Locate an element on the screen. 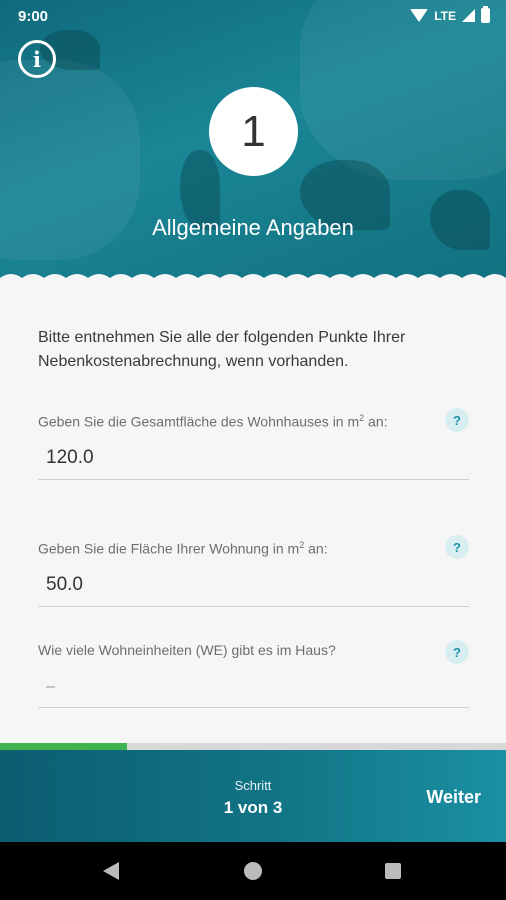 Image resolution: width=506 pixels, height=900 pixels. step-number-badge: 1 is located at coordinates (253, 131).